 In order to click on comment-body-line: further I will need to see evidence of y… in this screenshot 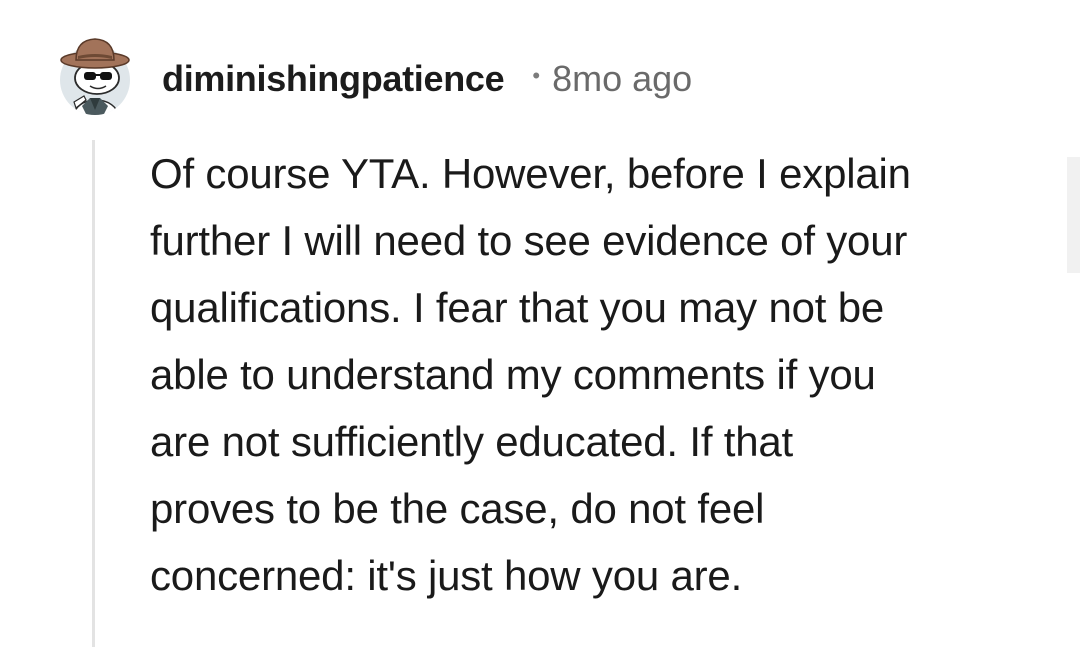, I will do `click(529, 240)`.